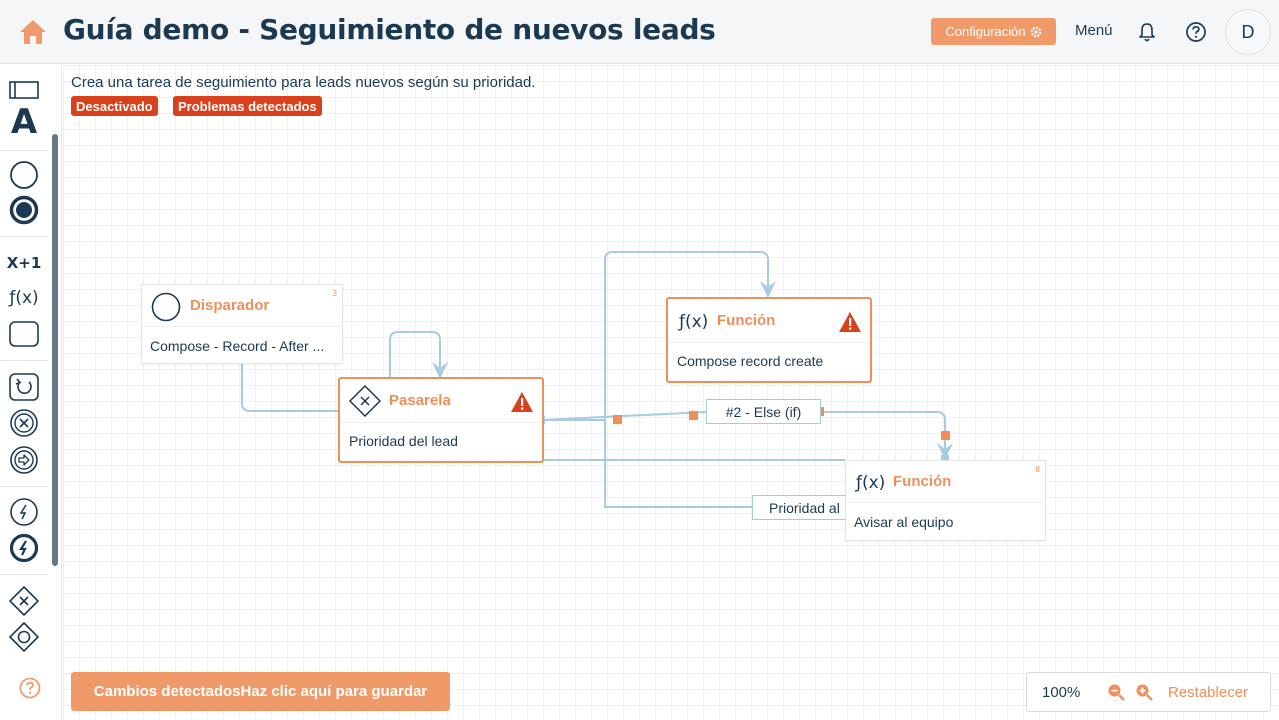  Describe the element at coordinates (24, 263) in the screenshot. I see `tool-expression: X+1` at that location.